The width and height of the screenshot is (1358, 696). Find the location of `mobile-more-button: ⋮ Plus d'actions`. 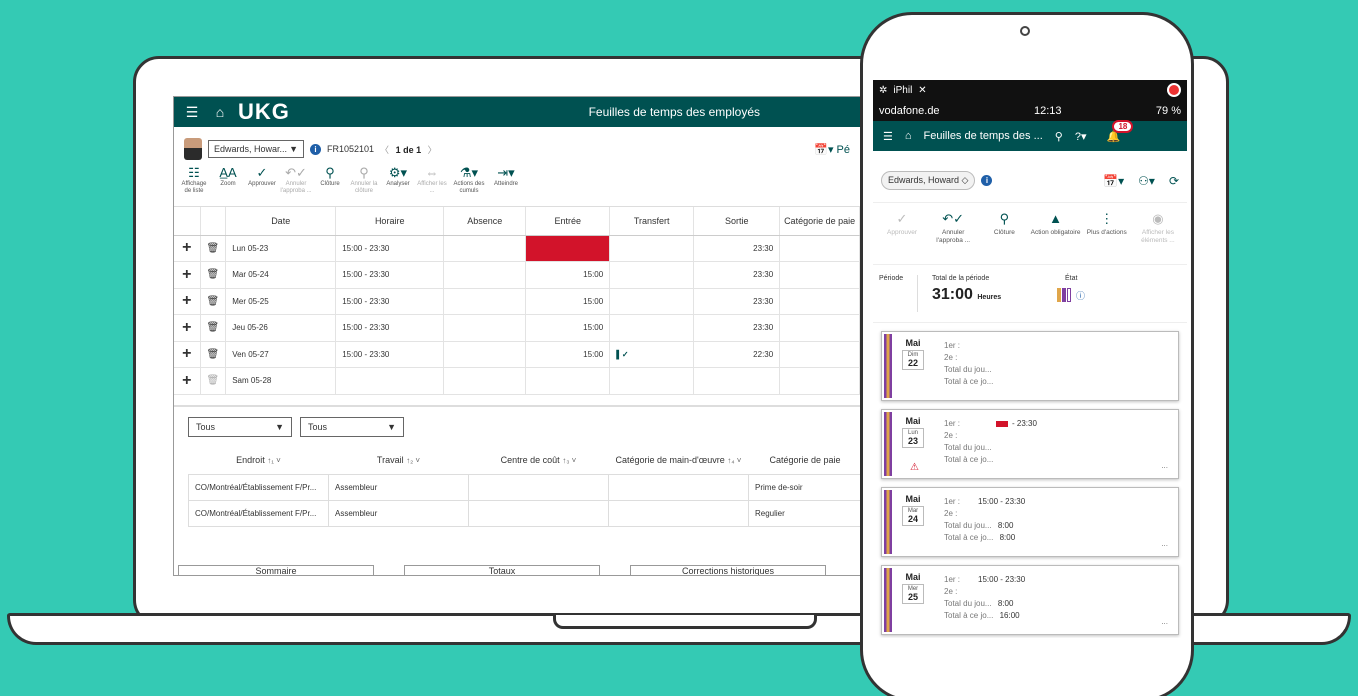

mobile-more-button: ⋮ Plus d'actions is located at coordinates (1107, 233).